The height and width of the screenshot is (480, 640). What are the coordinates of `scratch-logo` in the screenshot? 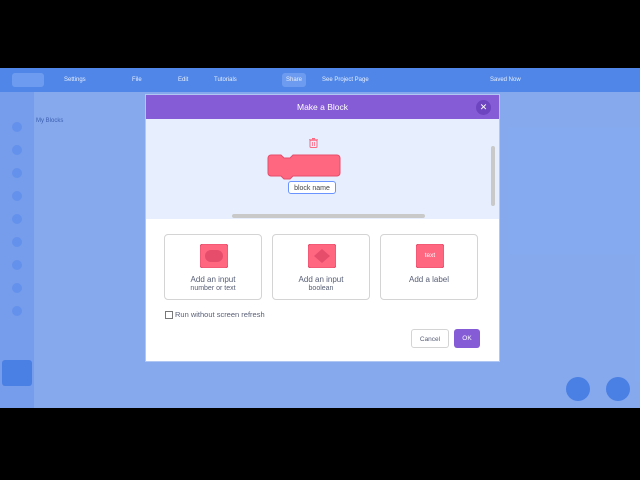 It's located at (28, 80).